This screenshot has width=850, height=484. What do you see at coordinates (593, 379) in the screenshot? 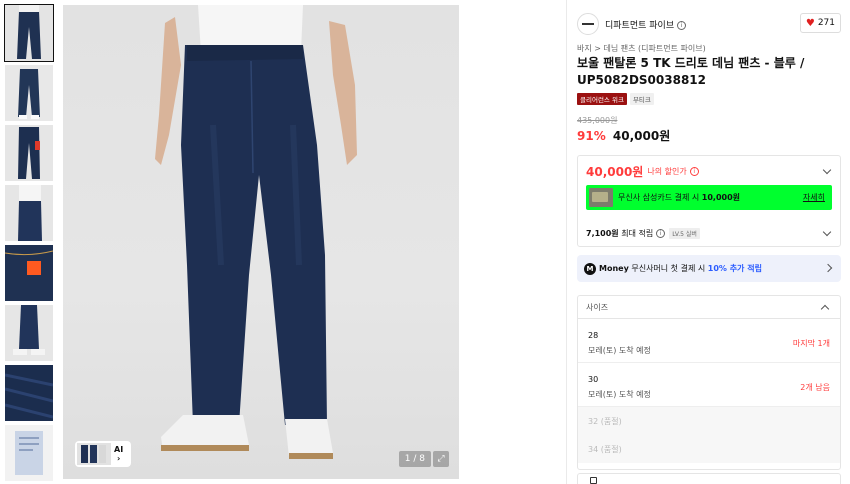
I see `size-name: 30` at bounding box center [593, 379].